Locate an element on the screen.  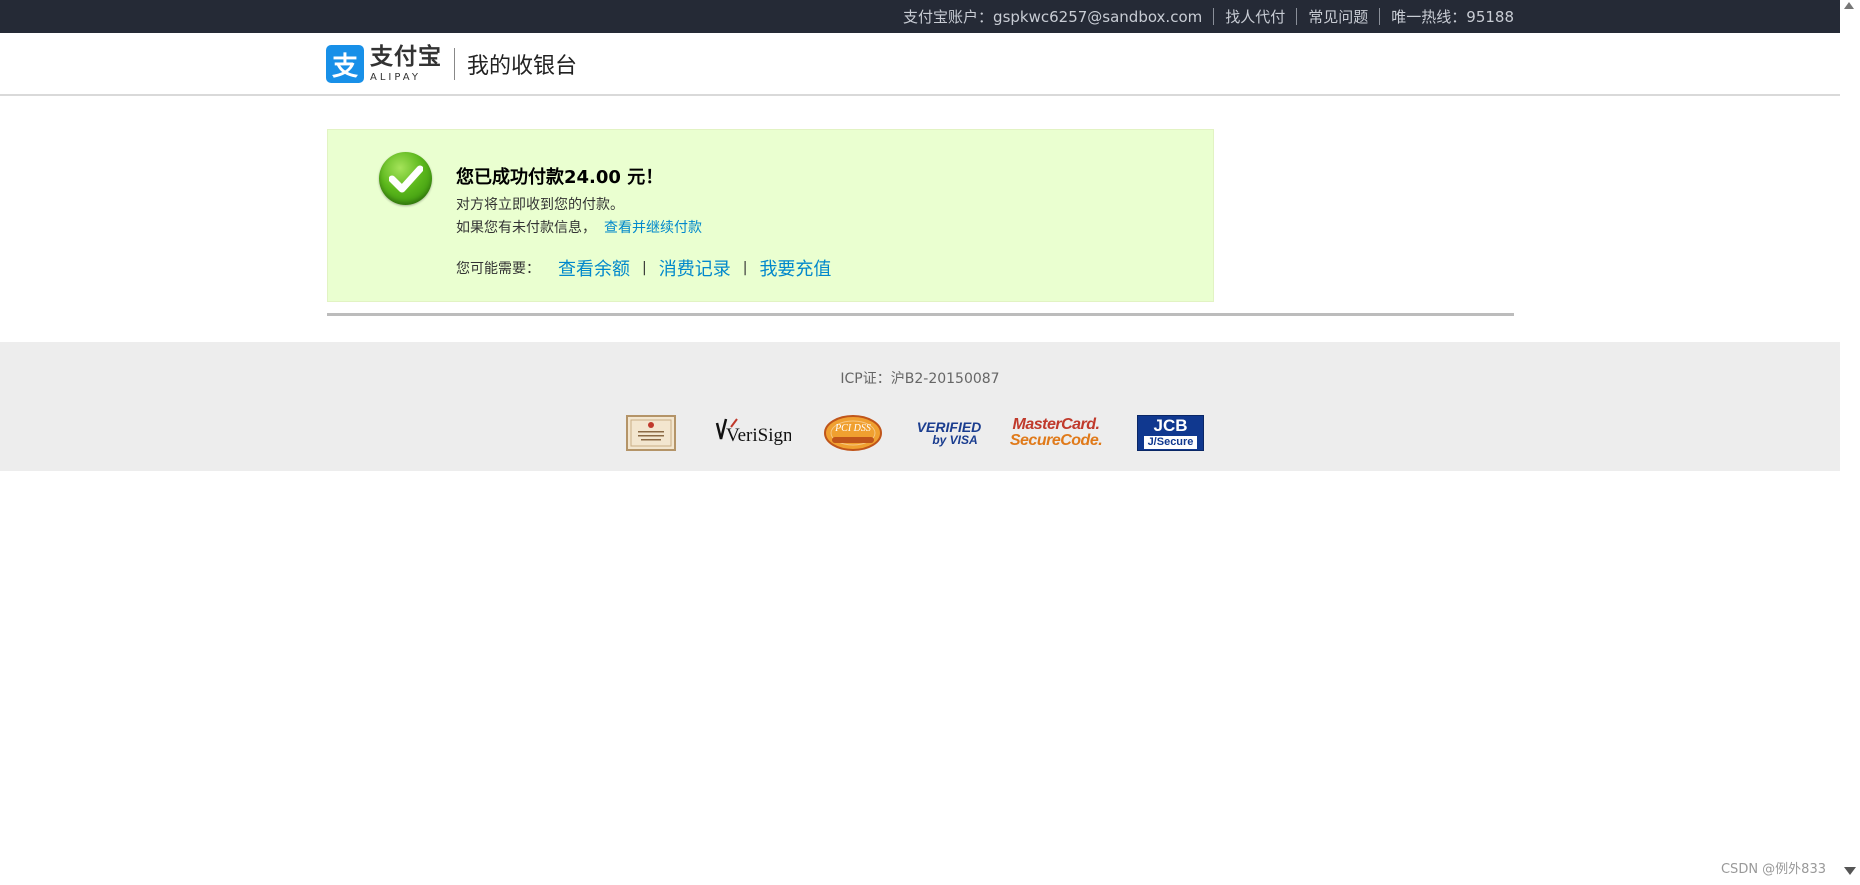
verified-by-visa-badge: VERIFIED by VISA is located at coordinates (949, 433).